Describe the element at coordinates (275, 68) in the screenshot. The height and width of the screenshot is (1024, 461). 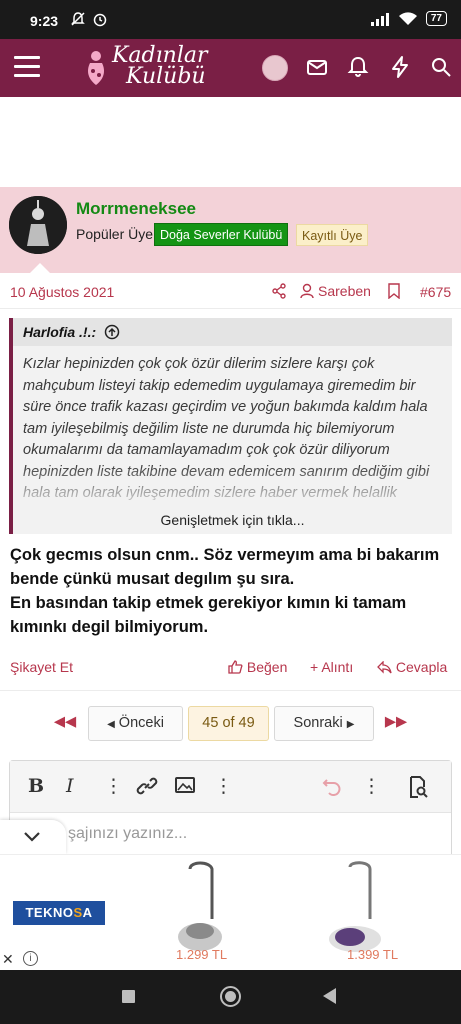
I see `avatar` at that location.